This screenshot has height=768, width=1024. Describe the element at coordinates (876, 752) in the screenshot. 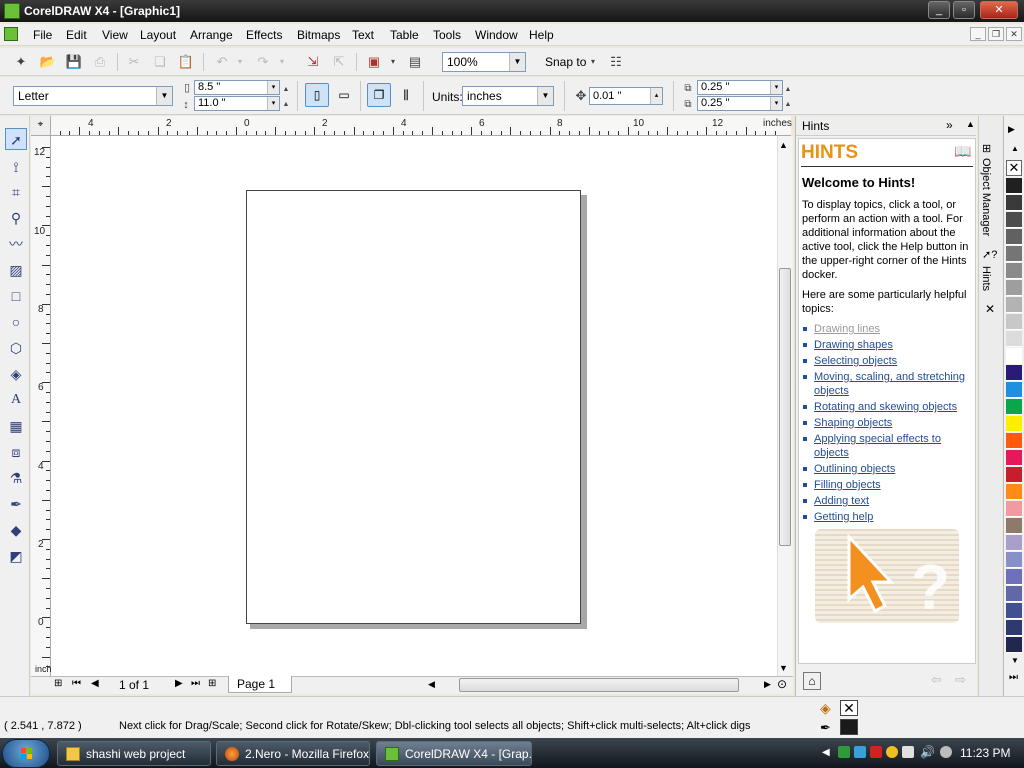

I see `tray-app-icon` at that location.